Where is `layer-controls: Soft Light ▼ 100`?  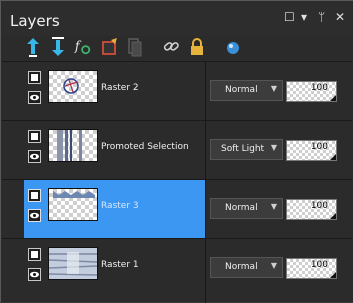 layer-controls: Soft Light ▼ 100 is located at coordinates (279, 150).